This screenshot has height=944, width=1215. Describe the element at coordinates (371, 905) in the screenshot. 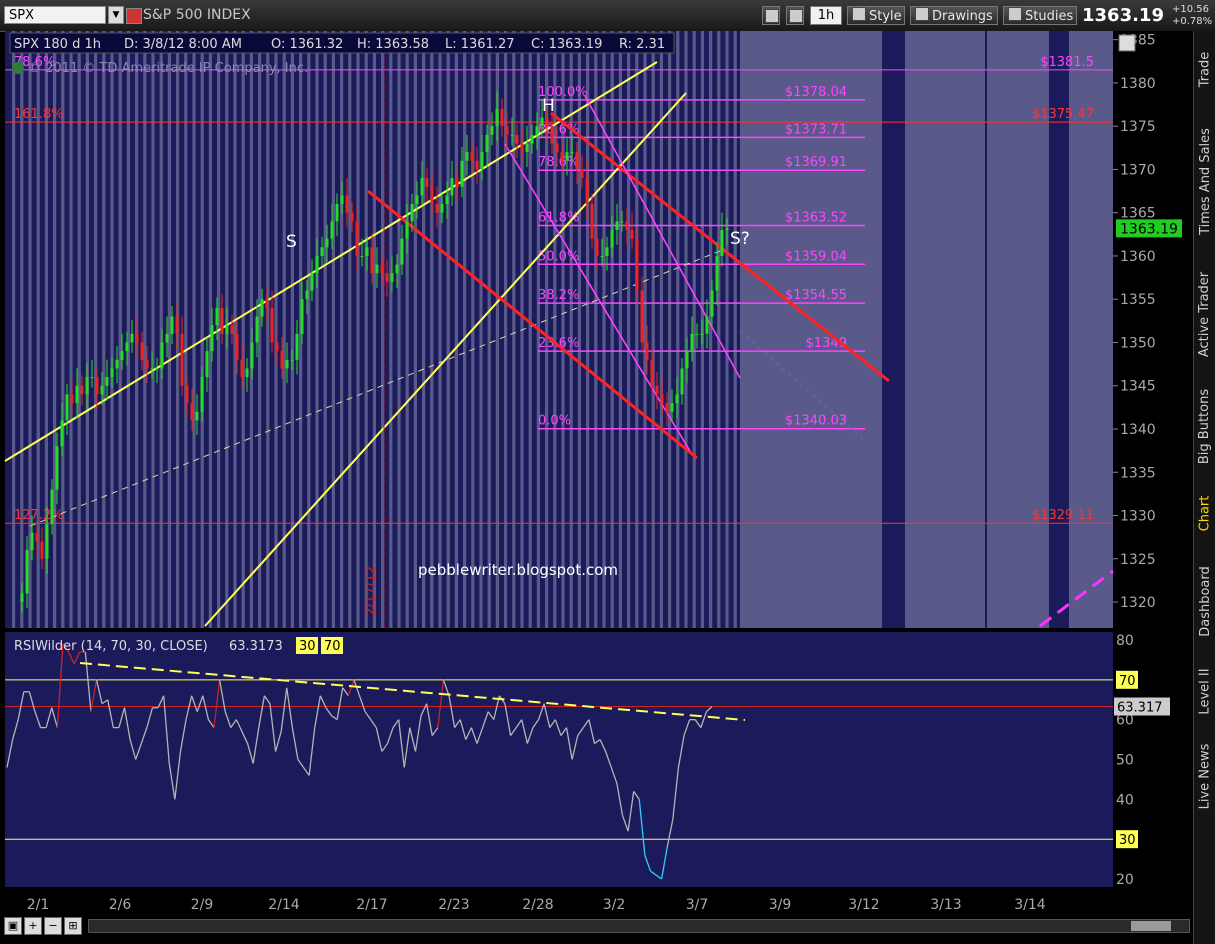

I see `date-tick-label: 2/17` at that location.